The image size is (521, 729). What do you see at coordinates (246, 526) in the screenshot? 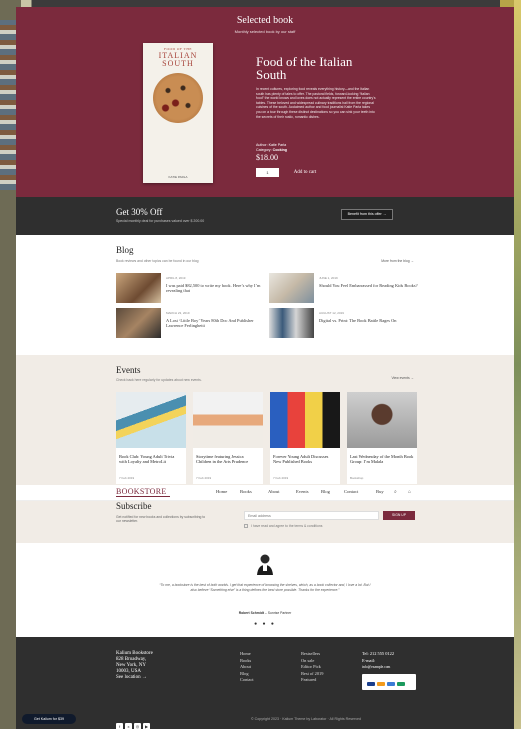
I see `terms-checkbox` at bounding box center [246, 526].